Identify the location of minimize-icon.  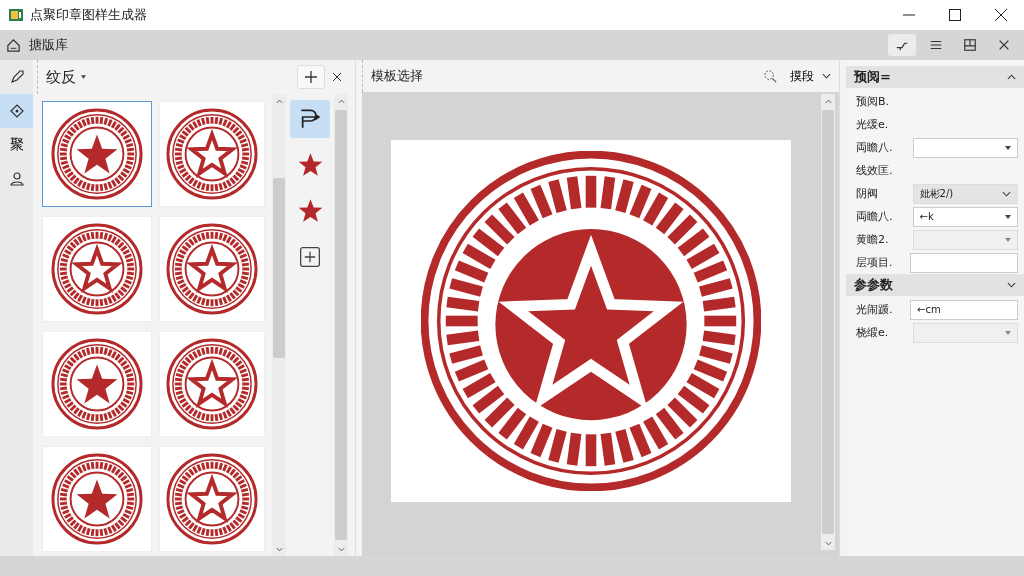
(909, 15).